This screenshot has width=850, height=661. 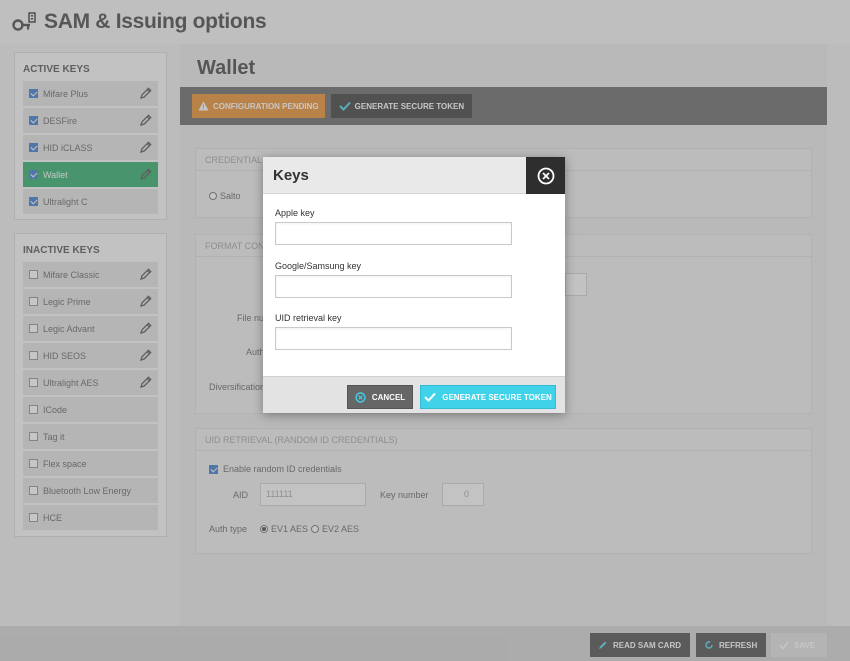 I want to click on cancel-button: CANCEL, so click(x=380, y=397).